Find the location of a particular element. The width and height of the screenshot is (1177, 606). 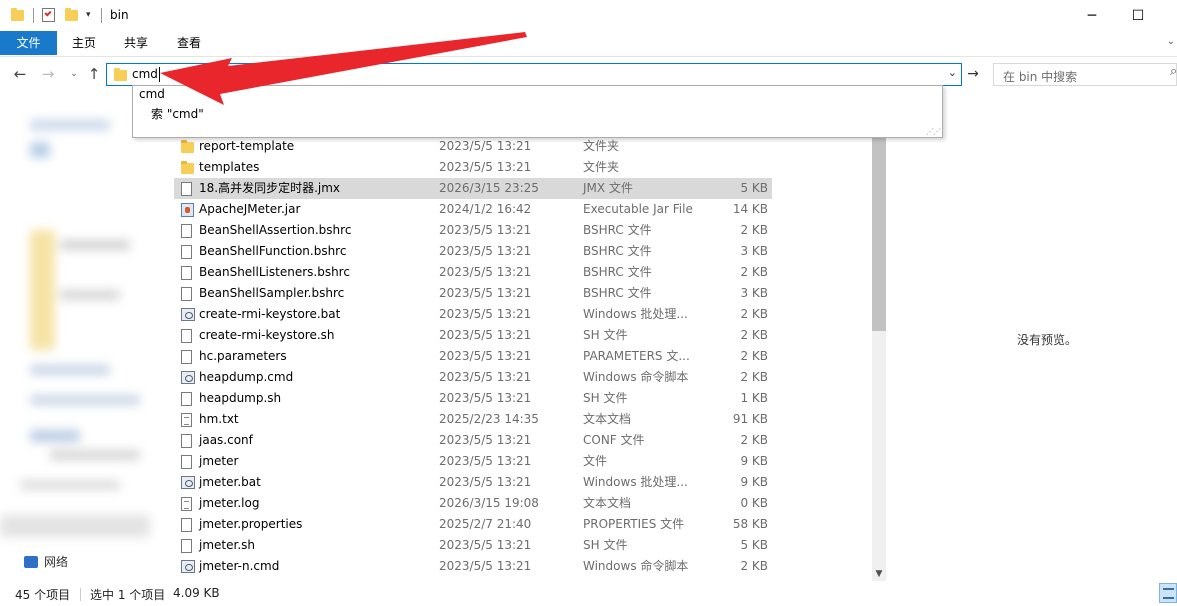

file-row: jmeter 2023/5/5 13:21 文件 9 KB is located at coordinates (473, 461).